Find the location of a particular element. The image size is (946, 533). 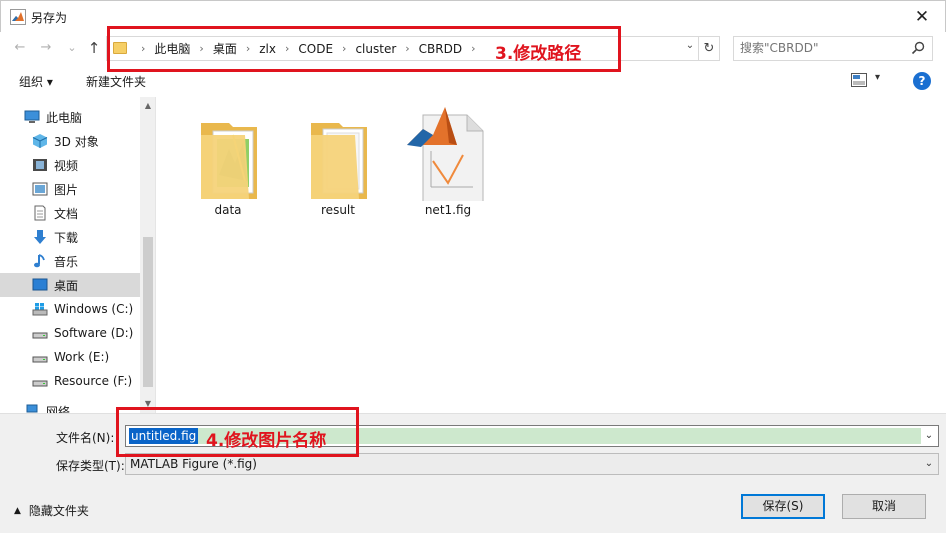

sidebar-item-resource-f: Resource (F:) is located at coordinates (70, 381).